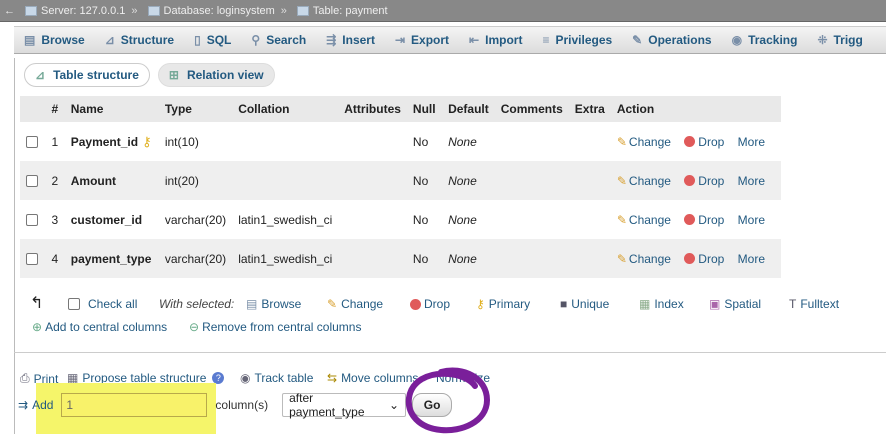 The width and height of the screenshot is (886, 434). Describe the element at coordinates (106, 327) in the screenshot. I see `add-central-label: Add to central columns` at that location.